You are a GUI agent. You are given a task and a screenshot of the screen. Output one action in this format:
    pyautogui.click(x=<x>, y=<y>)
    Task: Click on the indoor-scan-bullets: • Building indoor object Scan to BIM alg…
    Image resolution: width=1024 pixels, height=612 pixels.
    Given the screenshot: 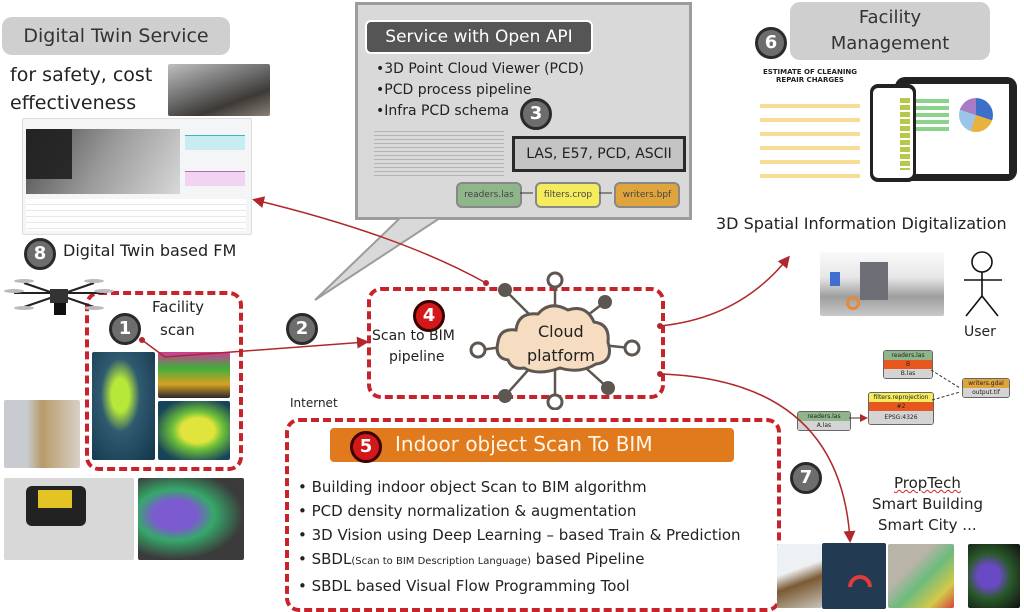 What is the action you would take?
    pyautogui.click(x=519, y=536)
    